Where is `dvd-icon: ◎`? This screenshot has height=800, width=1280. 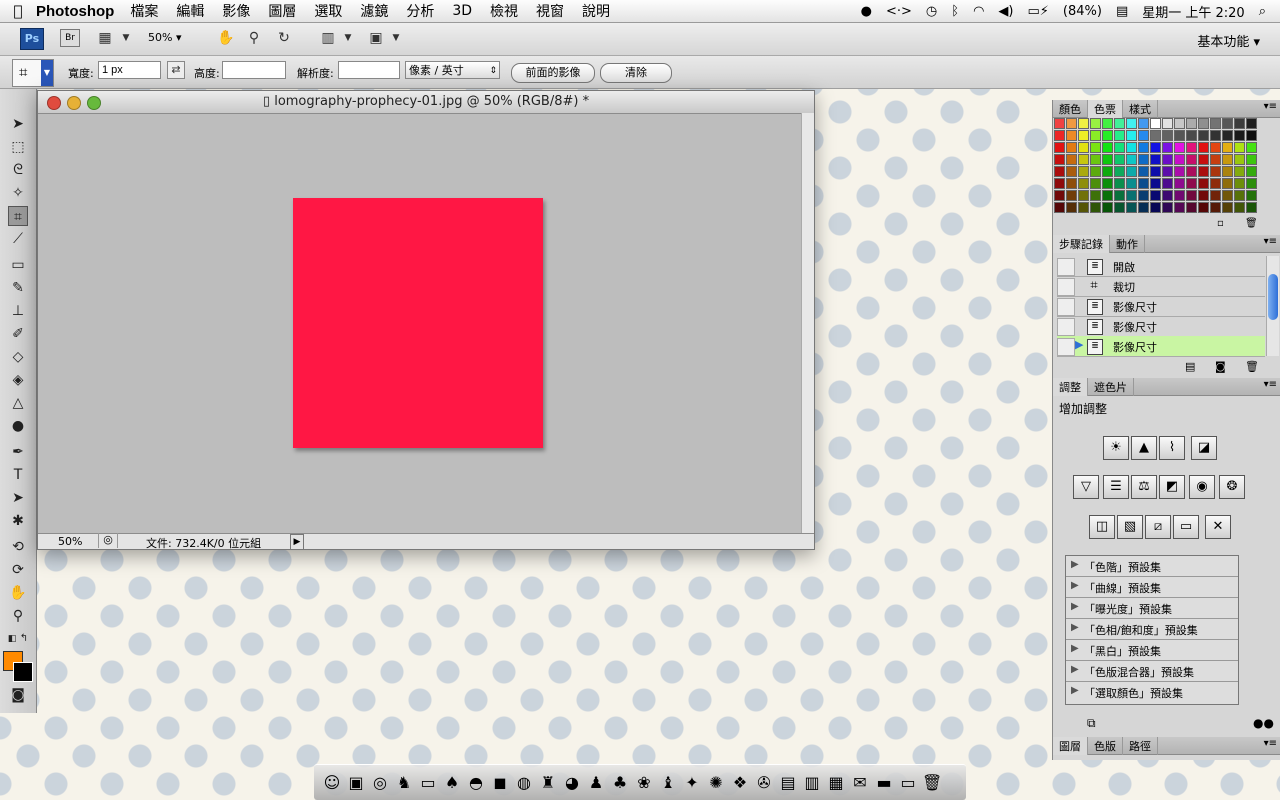
dvd-icon: ◎ is located at coordinates (380, 783).